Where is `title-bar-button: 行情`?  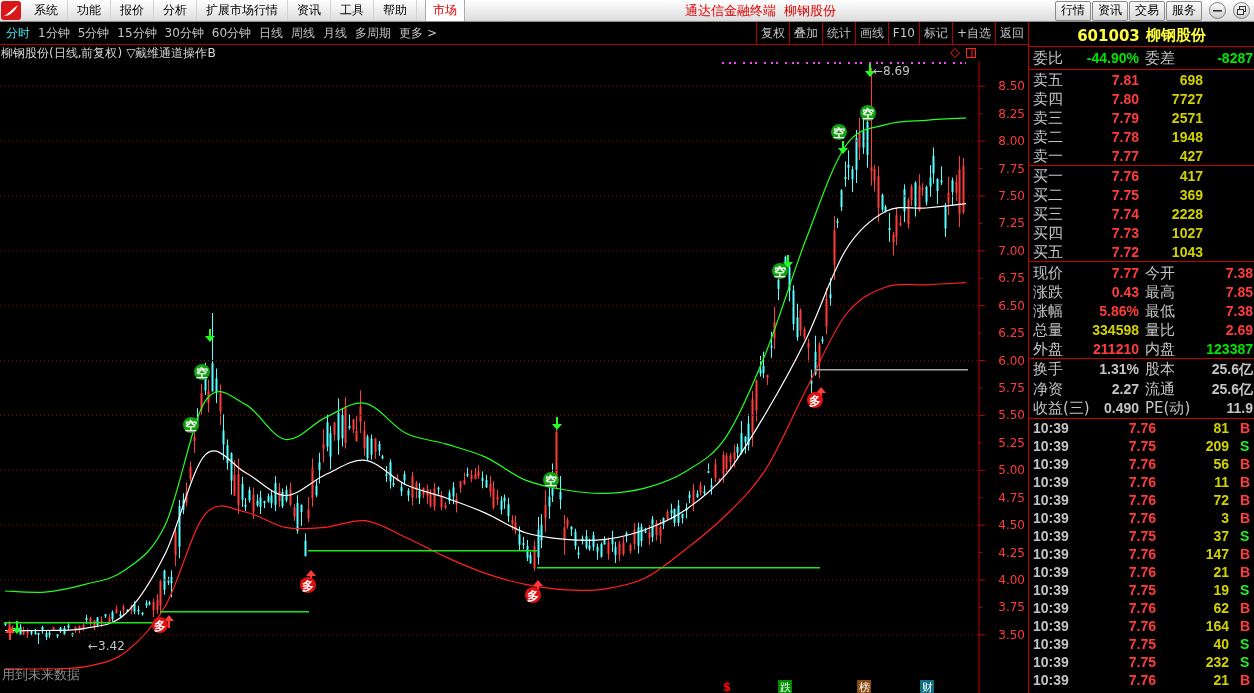 title-bar-button: 行情 is located at coordinates (1073, 10).